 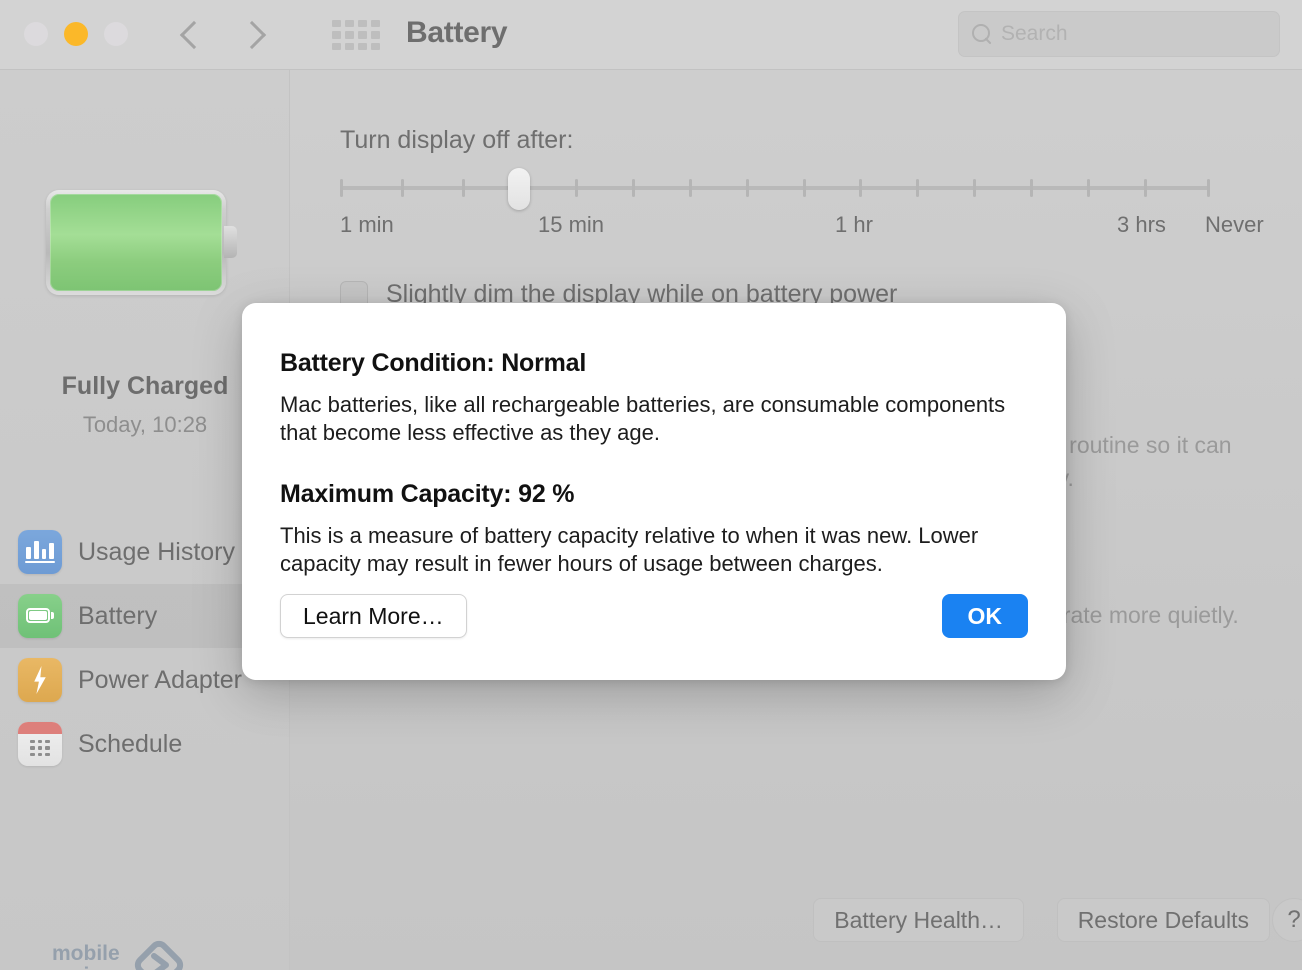 What do you see at coordinates (1234, 224) in the screenshot?
I see `slider-tick-label-never: Never` at bounding box center [1234, 224].